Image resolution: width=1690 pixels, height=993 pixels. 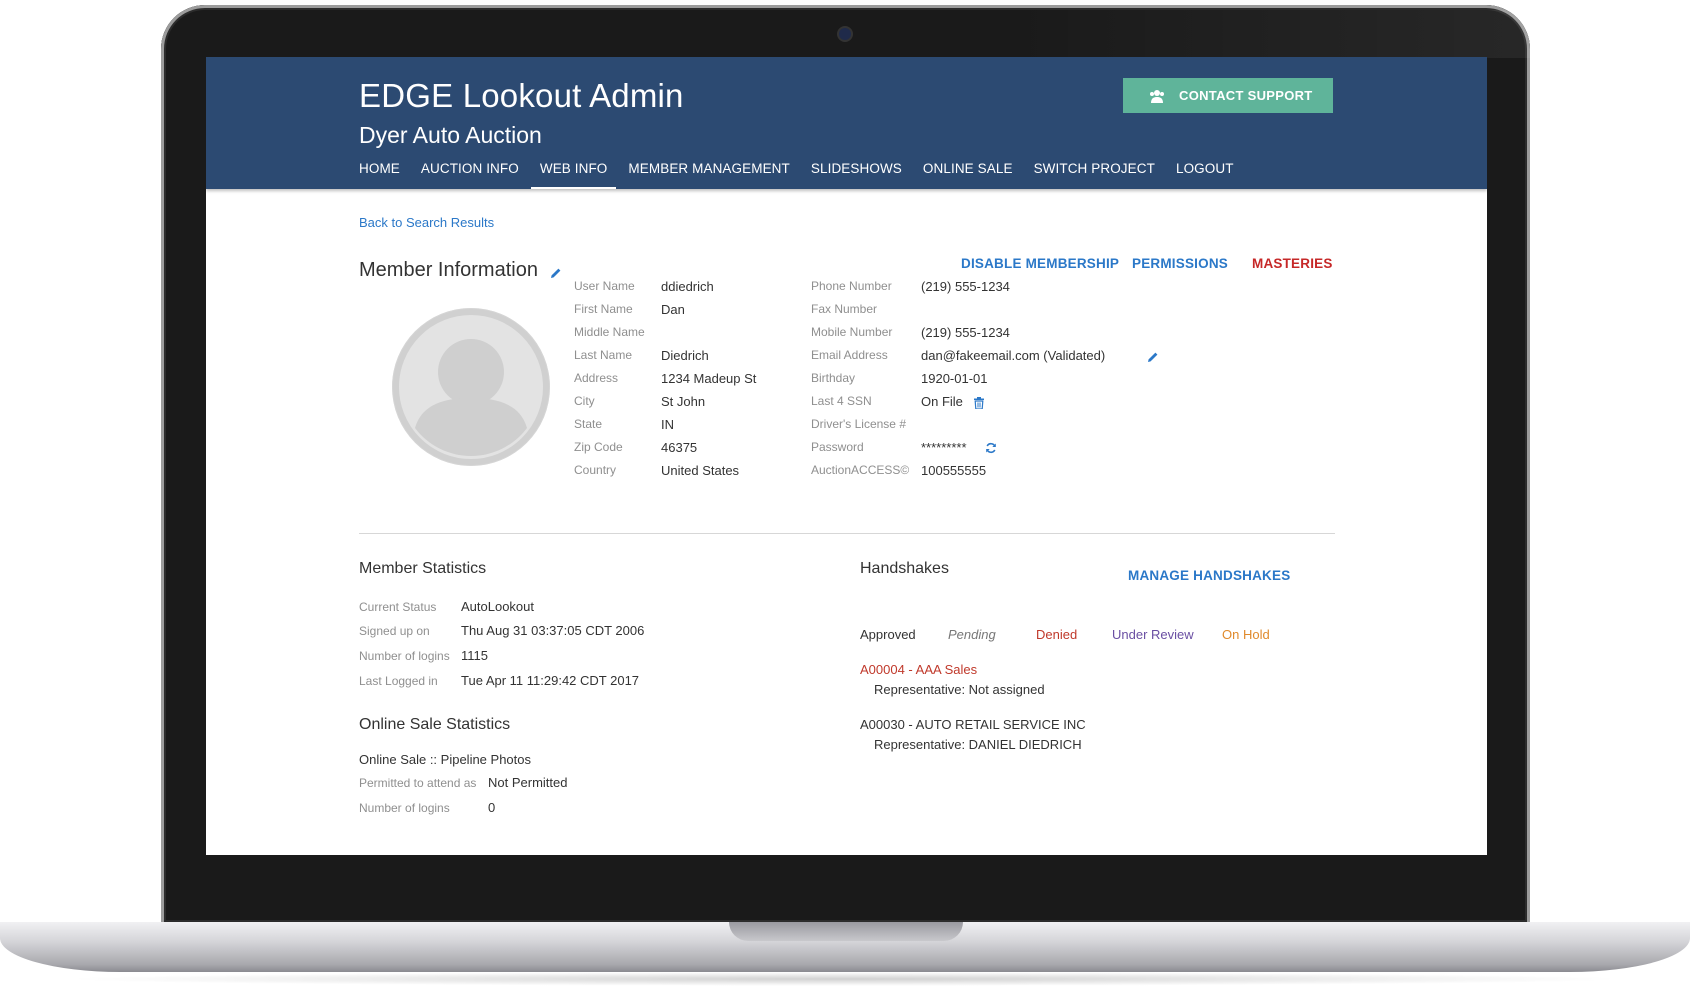 I want to click on label-first-name: First Name, so click(x=603, y=309).